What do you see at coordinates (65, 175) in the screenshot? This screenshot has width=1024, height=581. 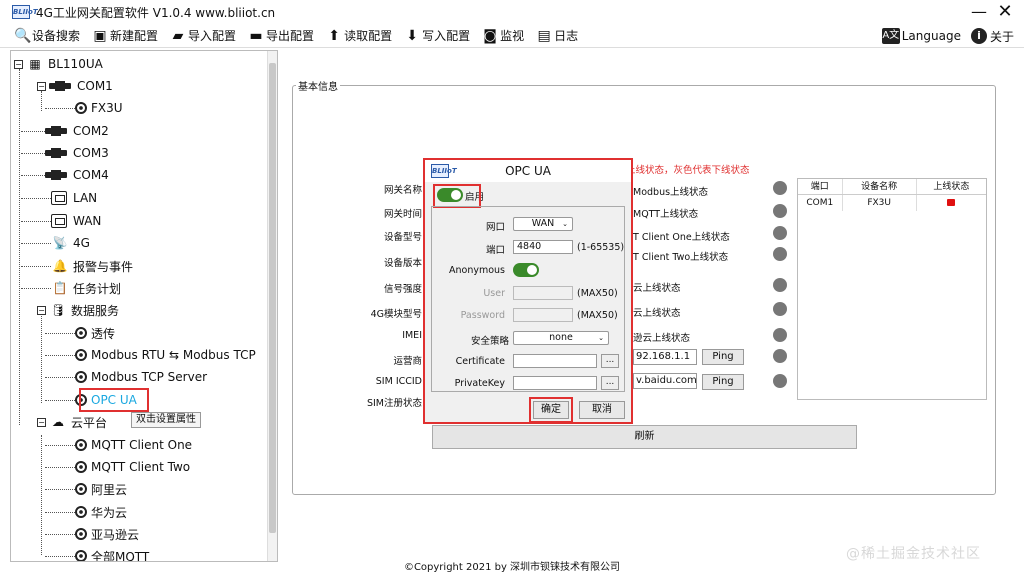 I see `tree-item-com4: COM4` at bounding box center [65, 175].